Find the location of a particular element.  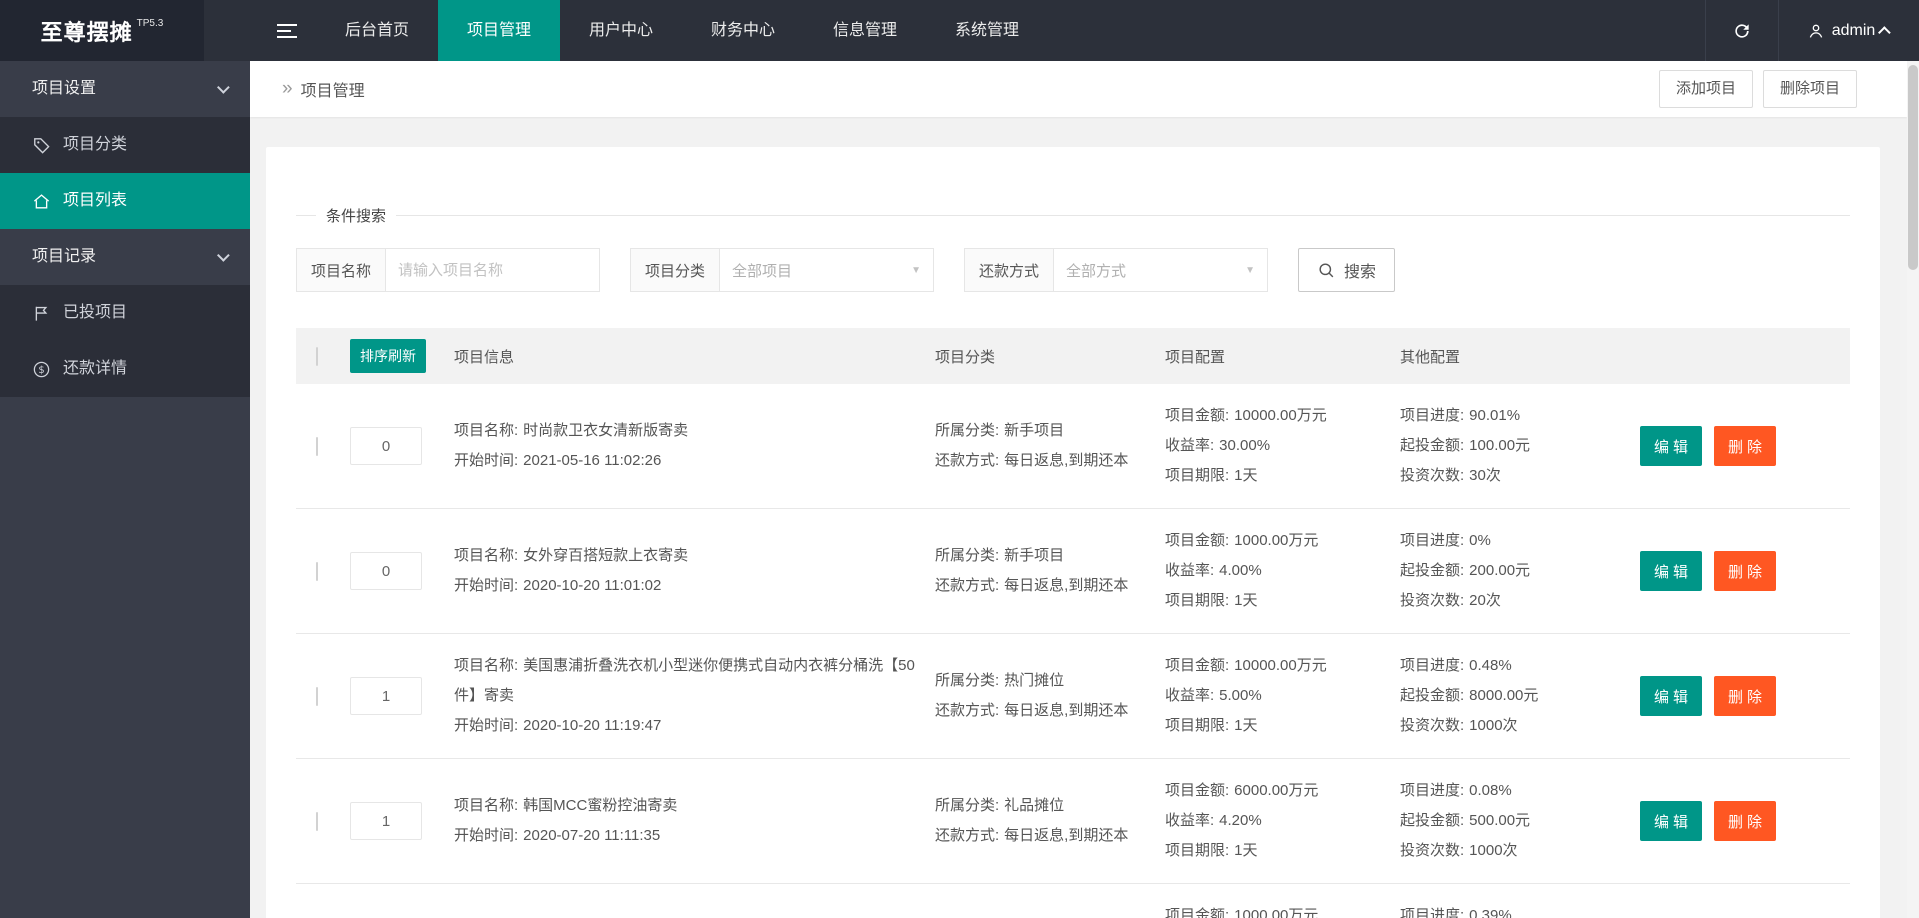

hamburger-icon is located at coordinates (287, 30).